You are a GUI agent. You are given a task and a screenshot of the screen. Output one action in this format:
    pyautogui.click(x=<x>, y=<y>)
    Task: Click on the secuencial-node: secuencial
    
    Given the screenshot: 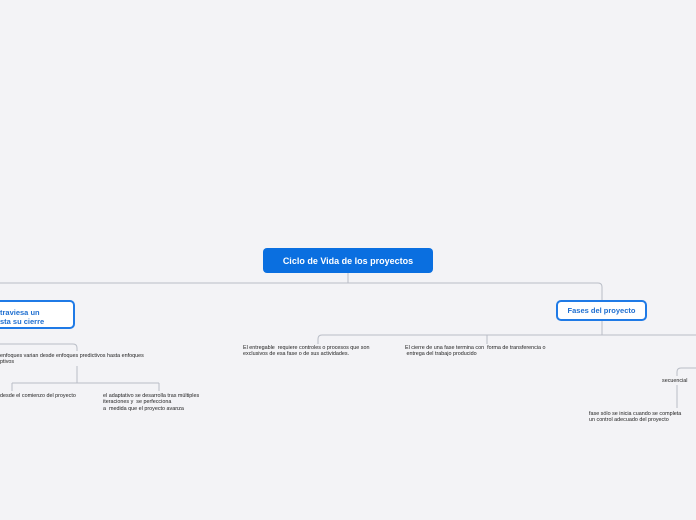 What is the action you would take?
    pyautogui.click(x=674, y=381)
    